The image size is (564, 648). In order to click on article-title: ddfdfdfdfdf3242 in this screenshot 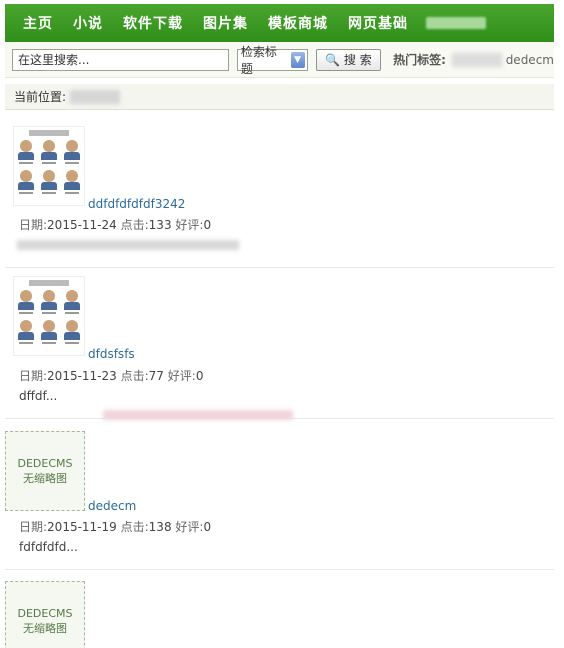, I will do `click(136, 204)`.